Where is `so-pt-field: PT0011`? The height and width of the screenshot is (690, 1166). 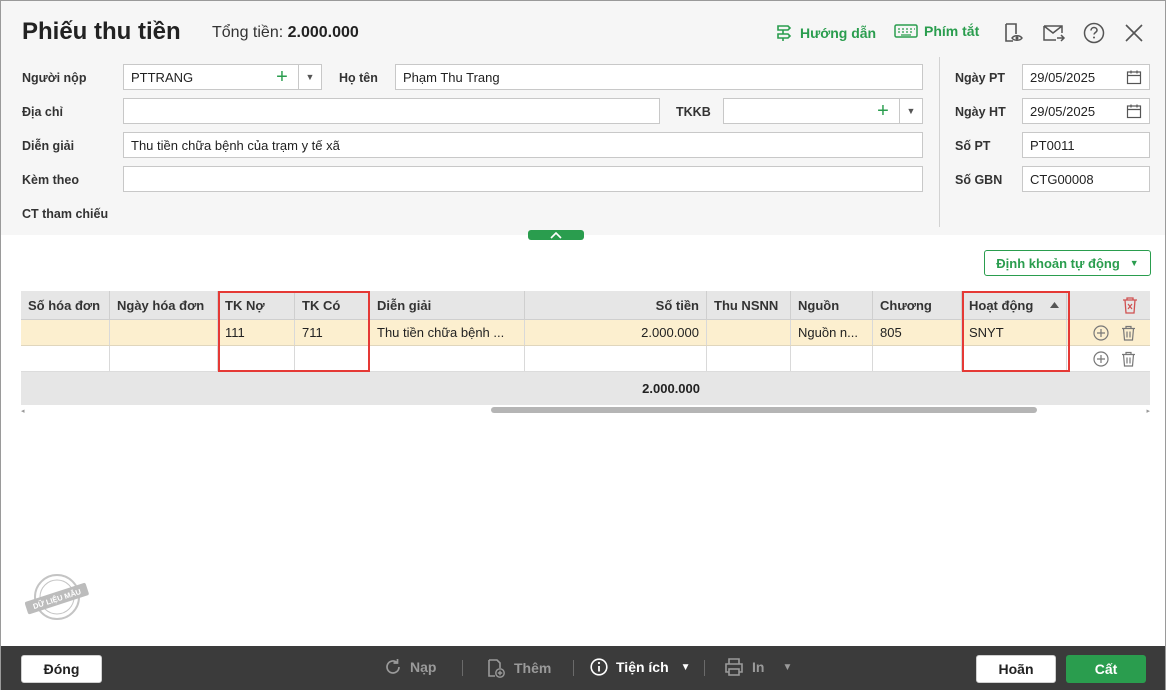
so-pt-field: PT0011 is located at coordinates (1086, 145).